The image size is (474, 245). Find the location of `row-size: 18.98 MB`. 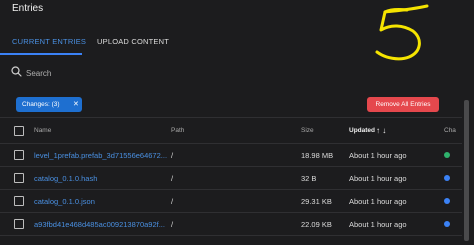

row-size: 18.98 MB is located at coordinates (317, 155).